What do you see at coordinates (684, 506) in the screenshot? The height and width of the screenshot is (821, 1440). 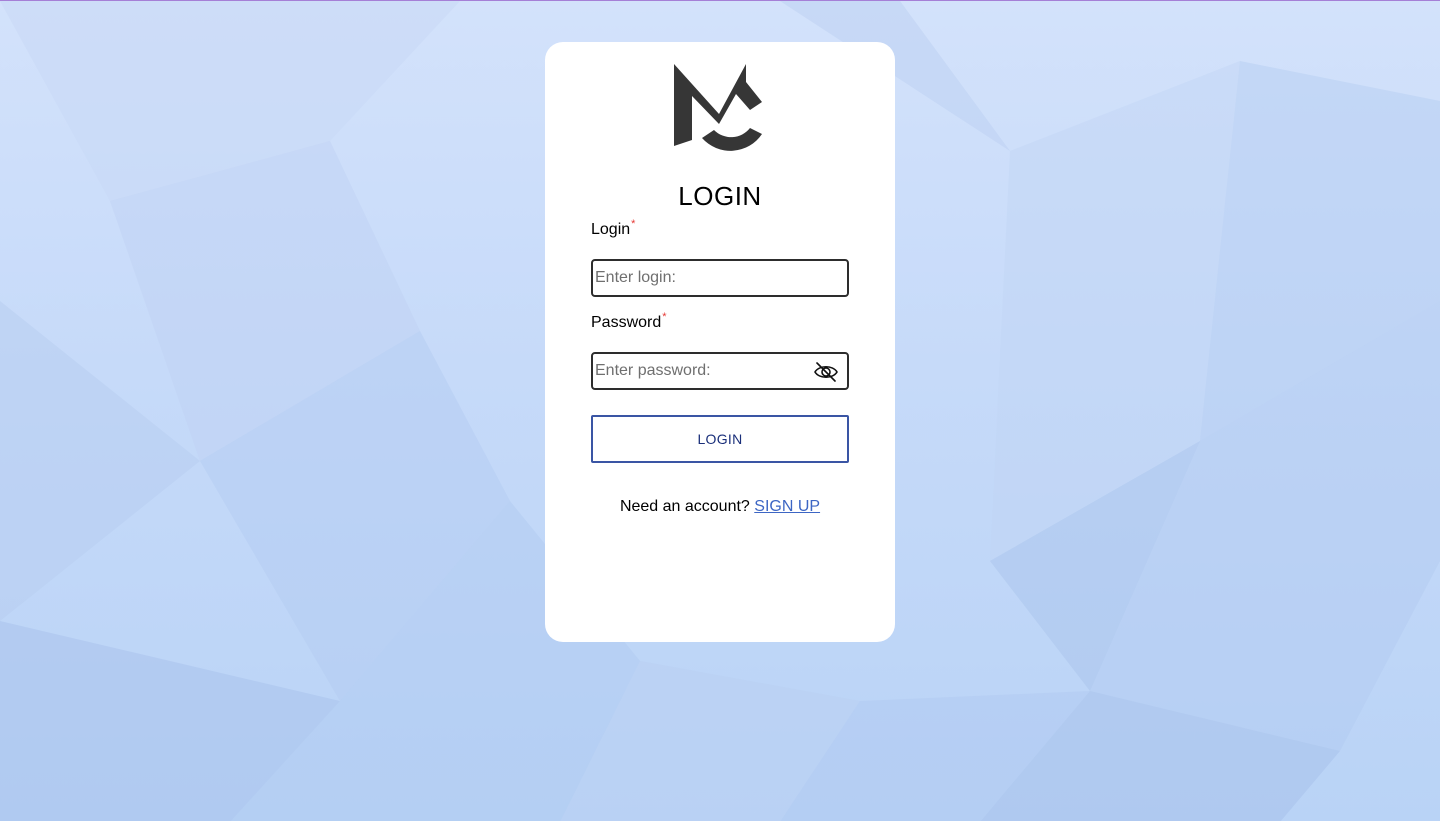 I see `signup-prompt-text: Need an account?` at bounding box center [684, 506].